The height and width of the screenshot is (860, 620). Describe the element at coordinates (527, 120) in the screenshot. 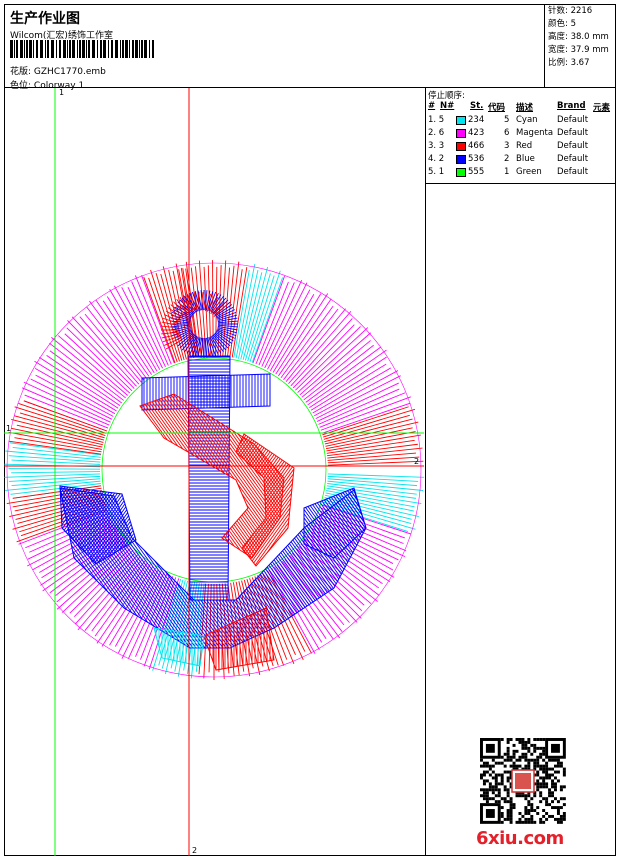

I see `stop-row-description: Cyan` at that location.